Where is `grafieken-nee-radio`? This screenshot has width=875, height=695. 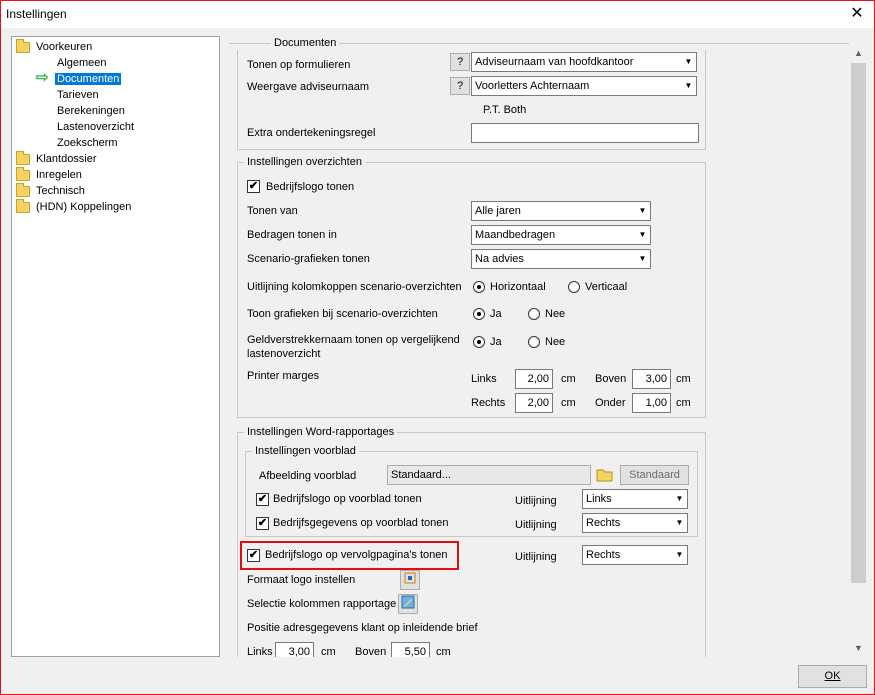
grafieken-nee-radio is located at coordinates (534, 314).